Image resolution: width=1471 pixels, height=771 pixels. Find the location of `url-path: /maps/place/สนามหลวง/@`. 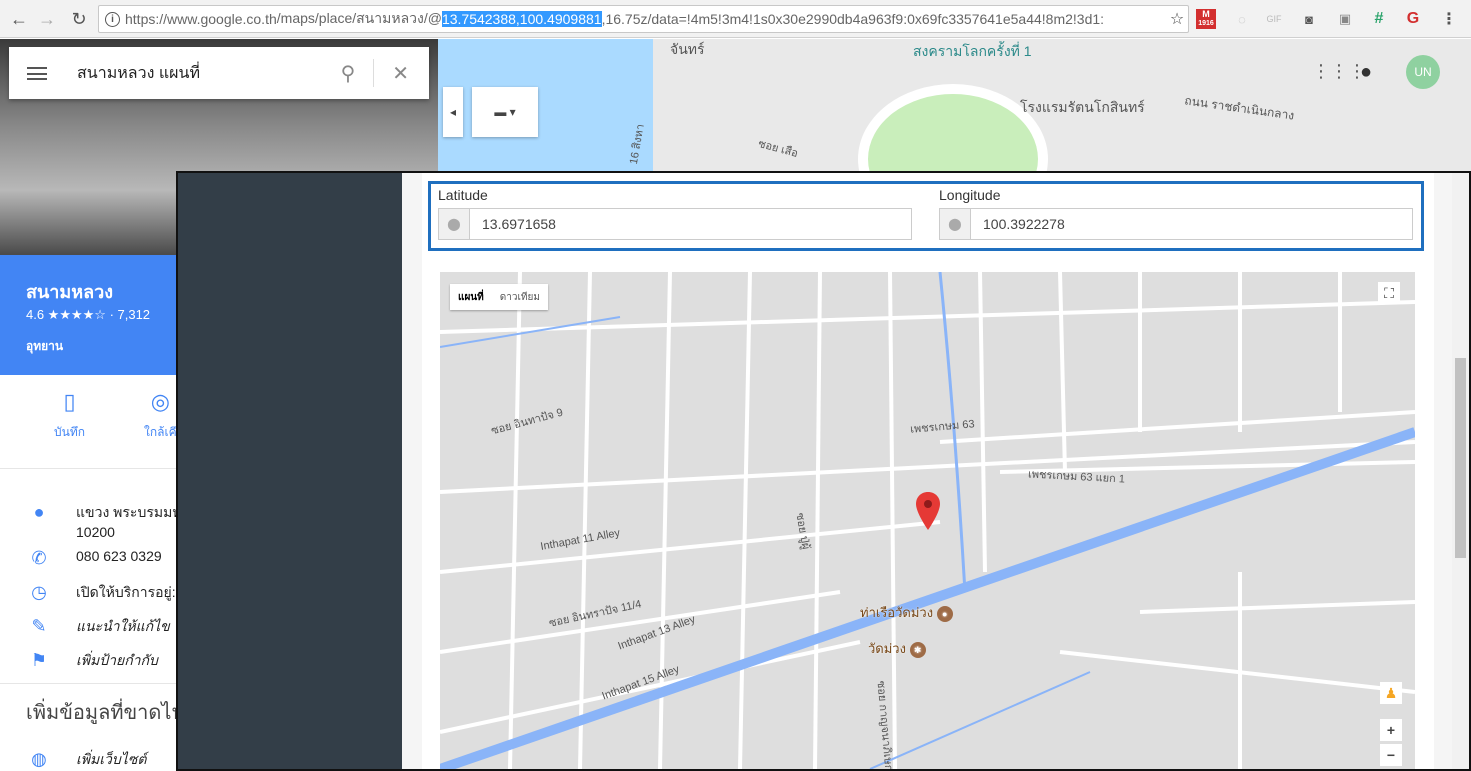

url-path: /maps/place/สนามหลวง/@ is located at coordinates (359, 18).